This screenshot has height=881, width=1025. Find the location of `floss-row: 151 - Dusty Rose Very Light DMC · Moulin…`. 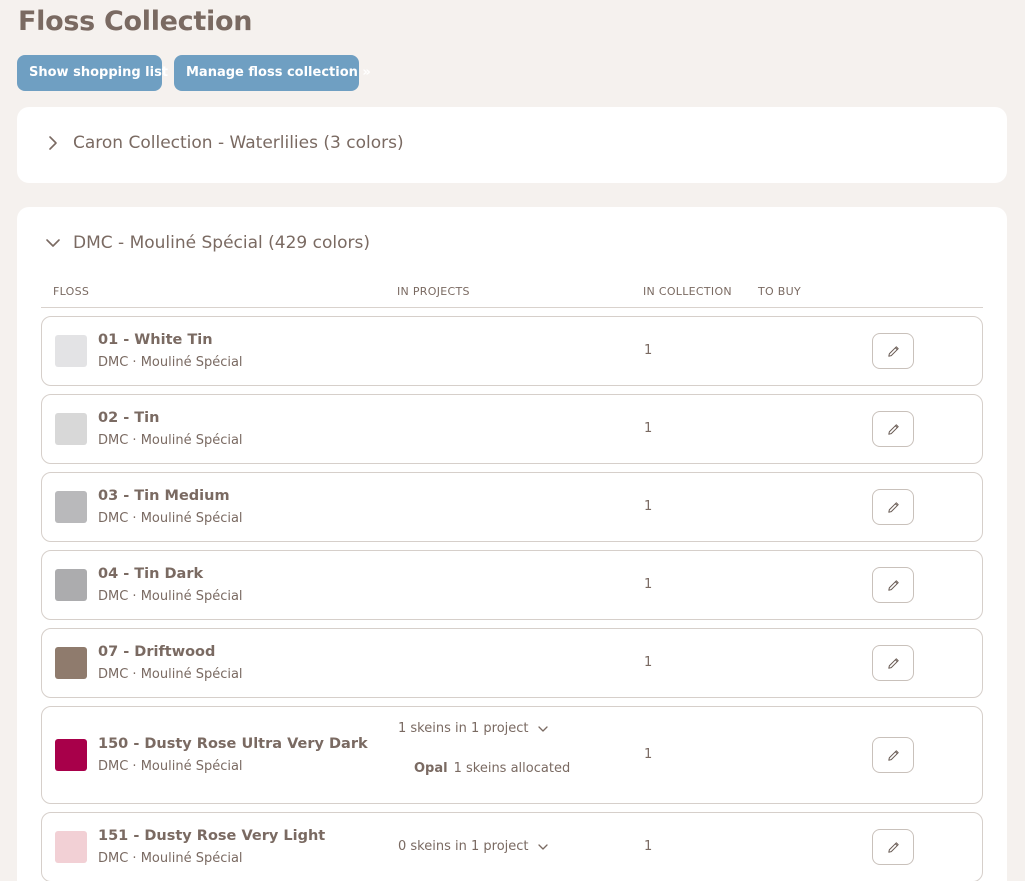

floss-row: 151 - Dusty Rose Very Light DMC · Moulin… is located at coordinates (512, 846).